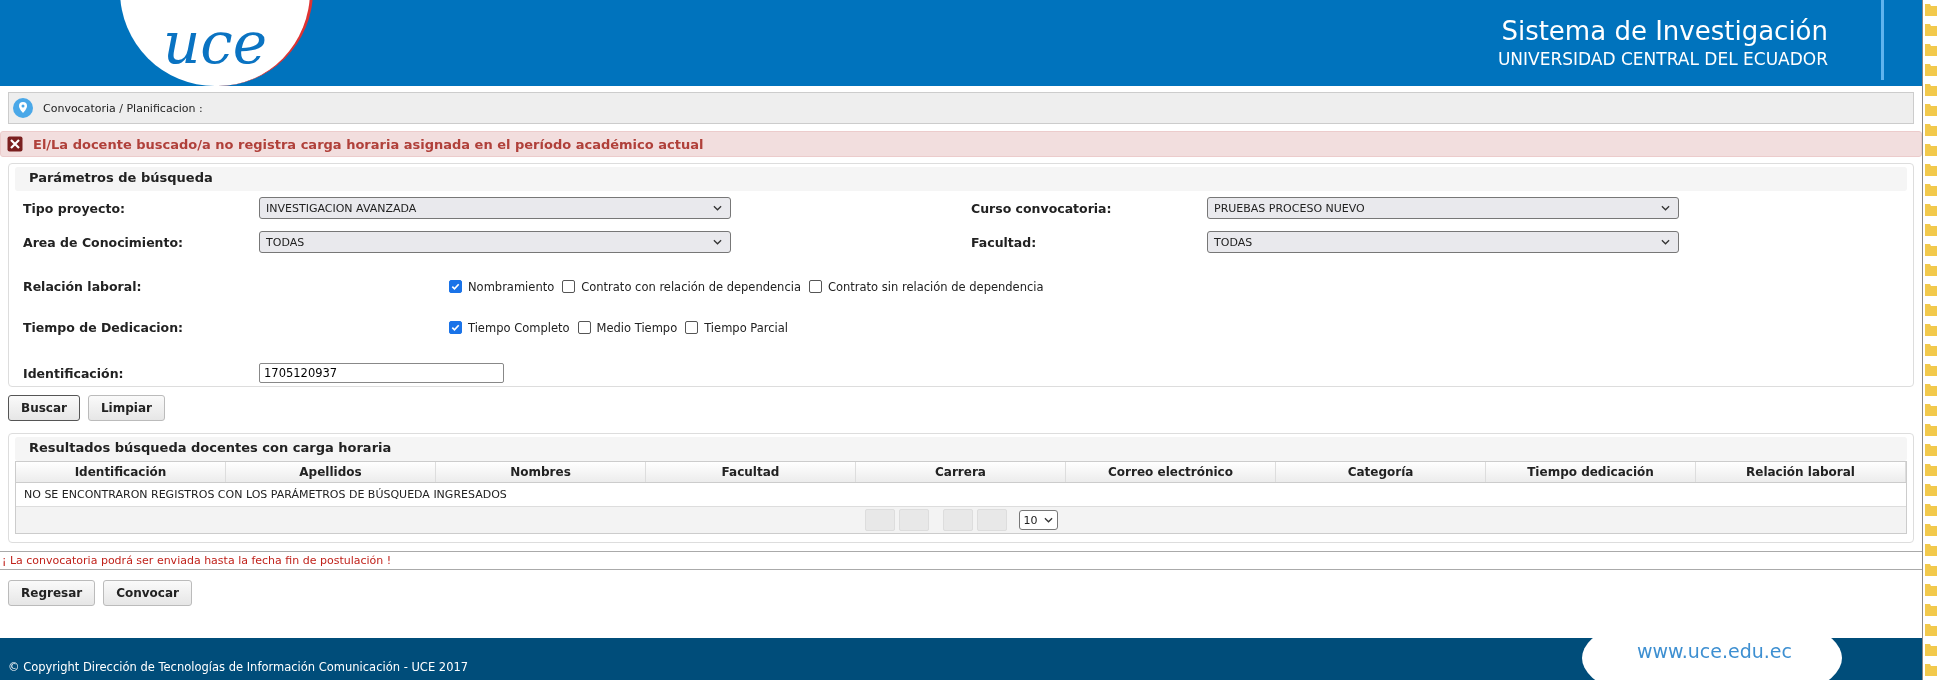  What do you see at coordinates (961, 449) in the screenshot?
I see `panel-title: Resultados búsqueda docentes con carga horaria` at bounding box center [961, 449].